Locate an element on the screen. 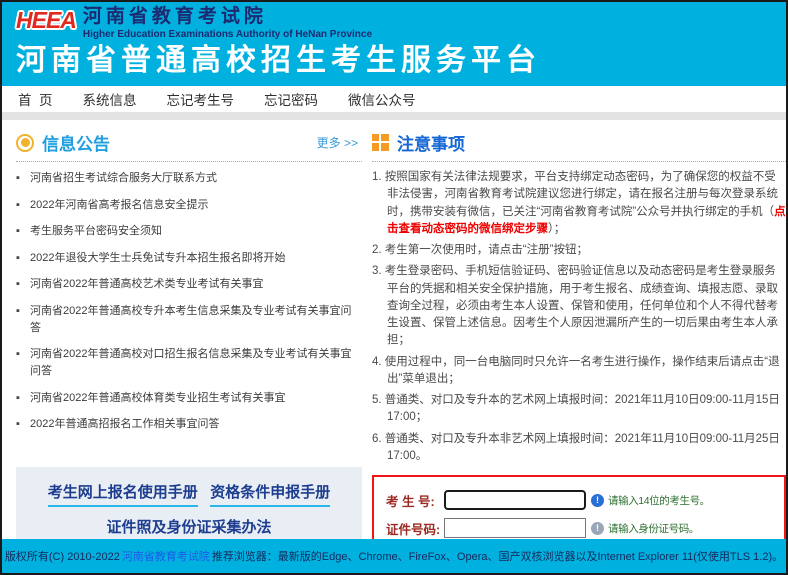 This screenshot has height=575, width=788. announcement-item: 2022年河南省高考报名信息安全提示 is located at coordinates (189, 205).